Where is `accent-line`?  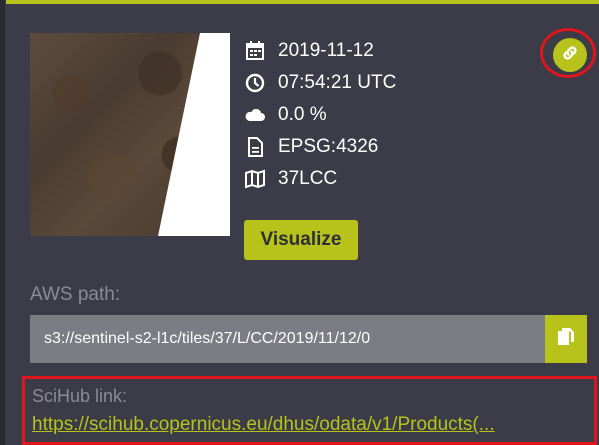 accent-line is located at coordinates (302, 2).